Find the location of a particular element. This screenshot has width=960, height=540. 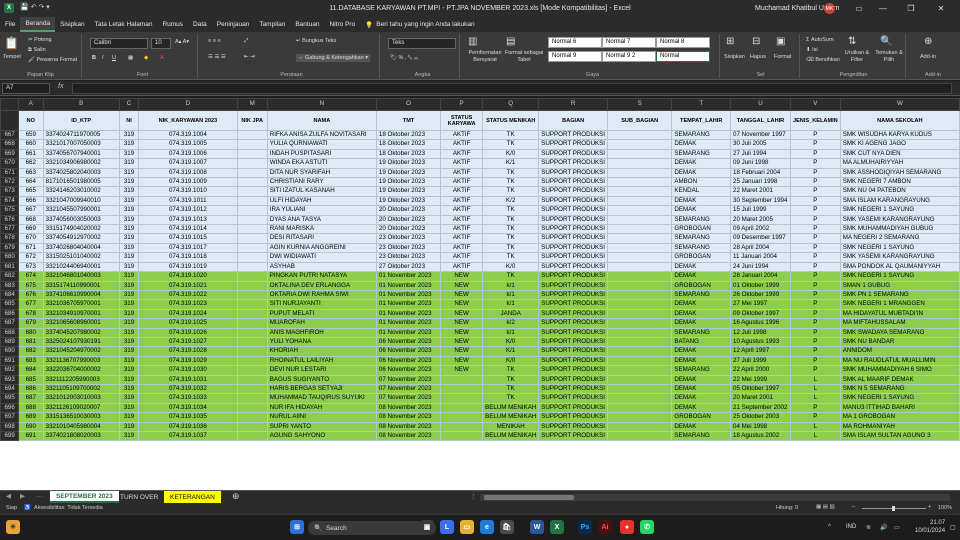

tab-split-icon: ⋮ is located at coordinates (473, 496).